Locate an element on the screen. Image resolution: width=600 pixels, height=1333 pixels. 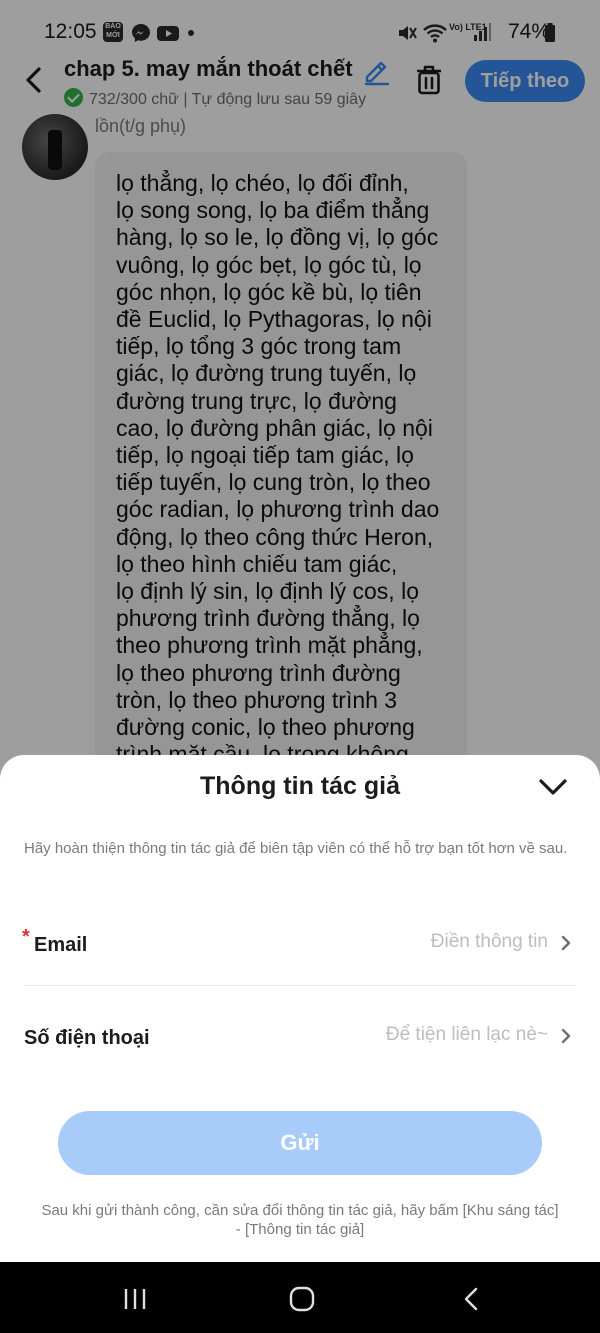
required-asterisk: * is located at coordinates (26, 937).